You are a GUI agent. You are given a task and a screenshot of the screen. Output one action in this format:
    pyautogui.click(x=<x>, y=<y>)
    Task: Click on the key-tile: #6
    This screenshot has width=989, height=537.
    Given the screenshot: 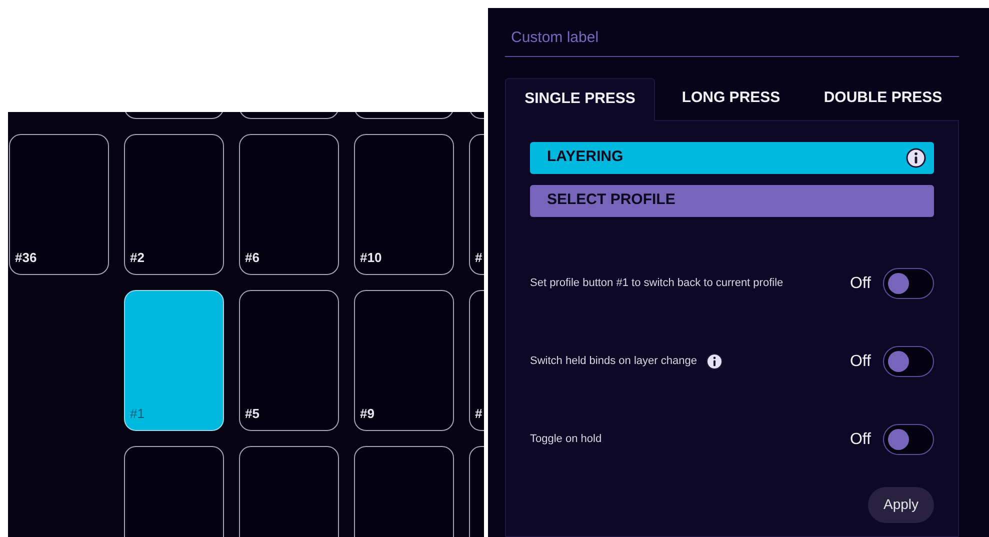 What is the action you would take?
    pyautogui.click(x=289, y=204)
    